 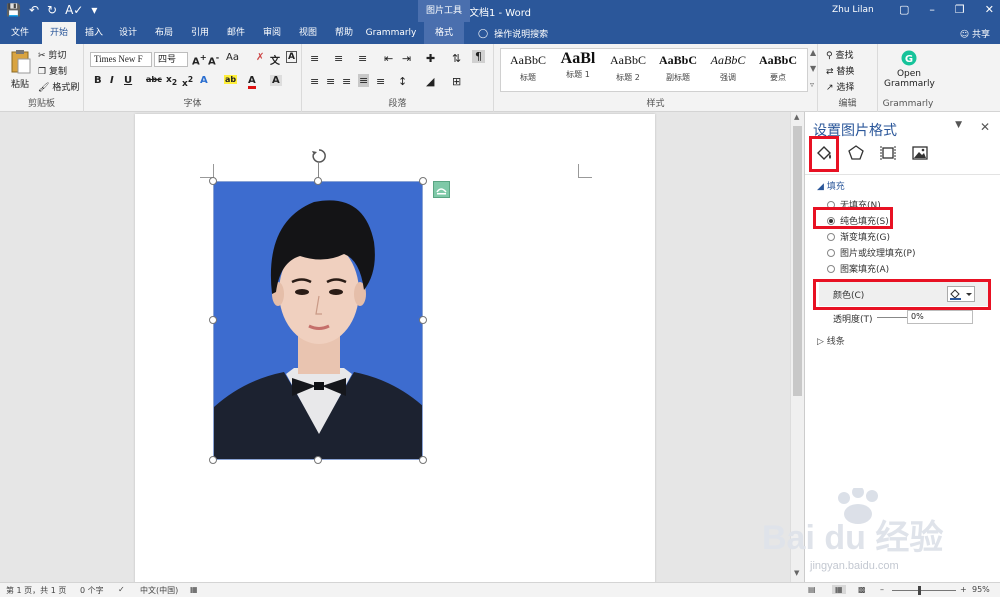 What do you see at coordinates (199, 59) in the screenshot?
I see `grow-font-button: A+` at bounding box center [199, 59].